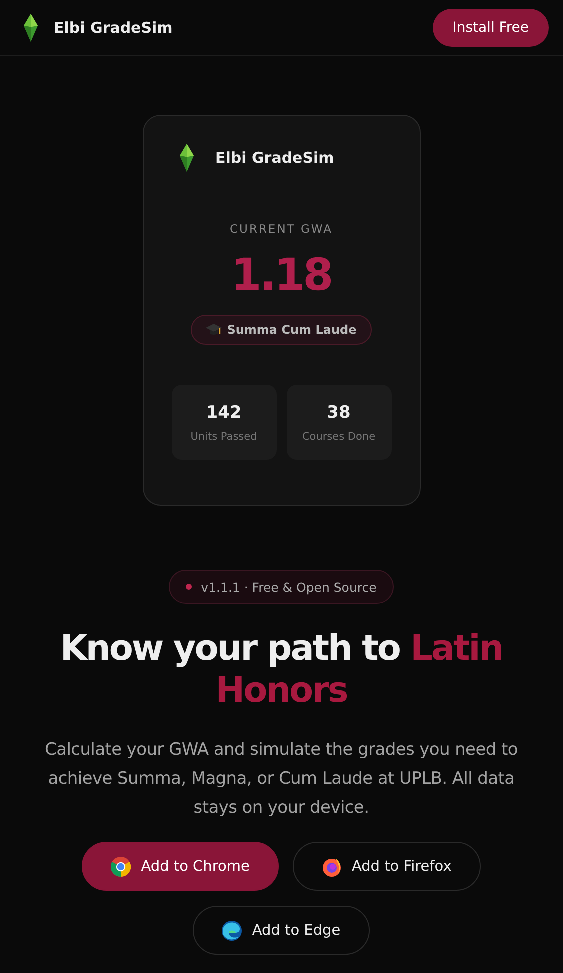  I want to click on dot-icon, so click(189, 587).